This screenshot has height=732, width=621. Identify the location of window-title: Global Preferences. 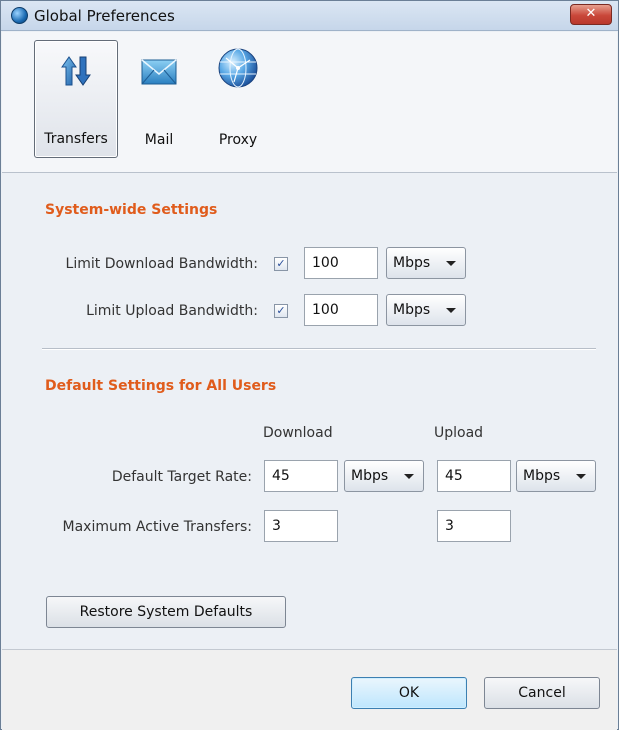
(104, 16).